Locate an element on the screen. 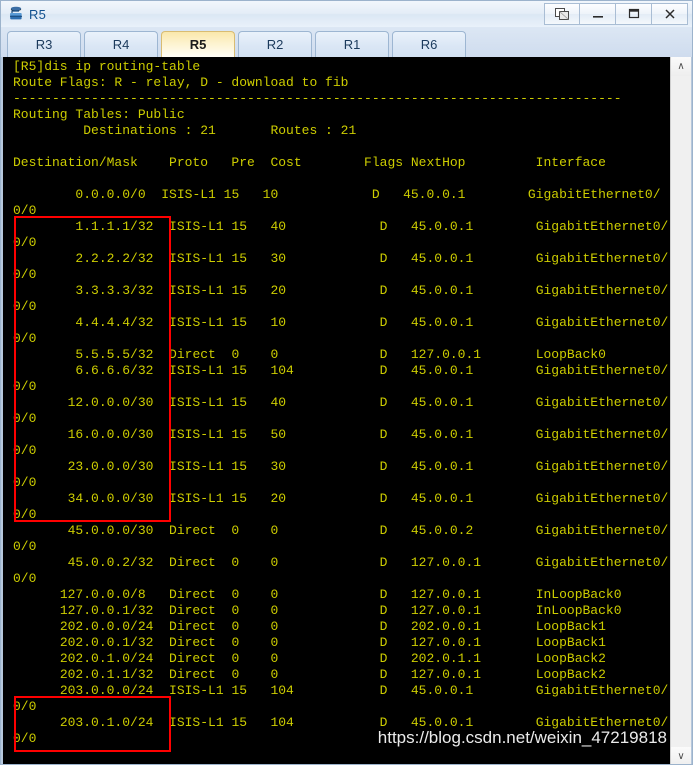  tab-label: R5 is located at coordinates (198, 44).